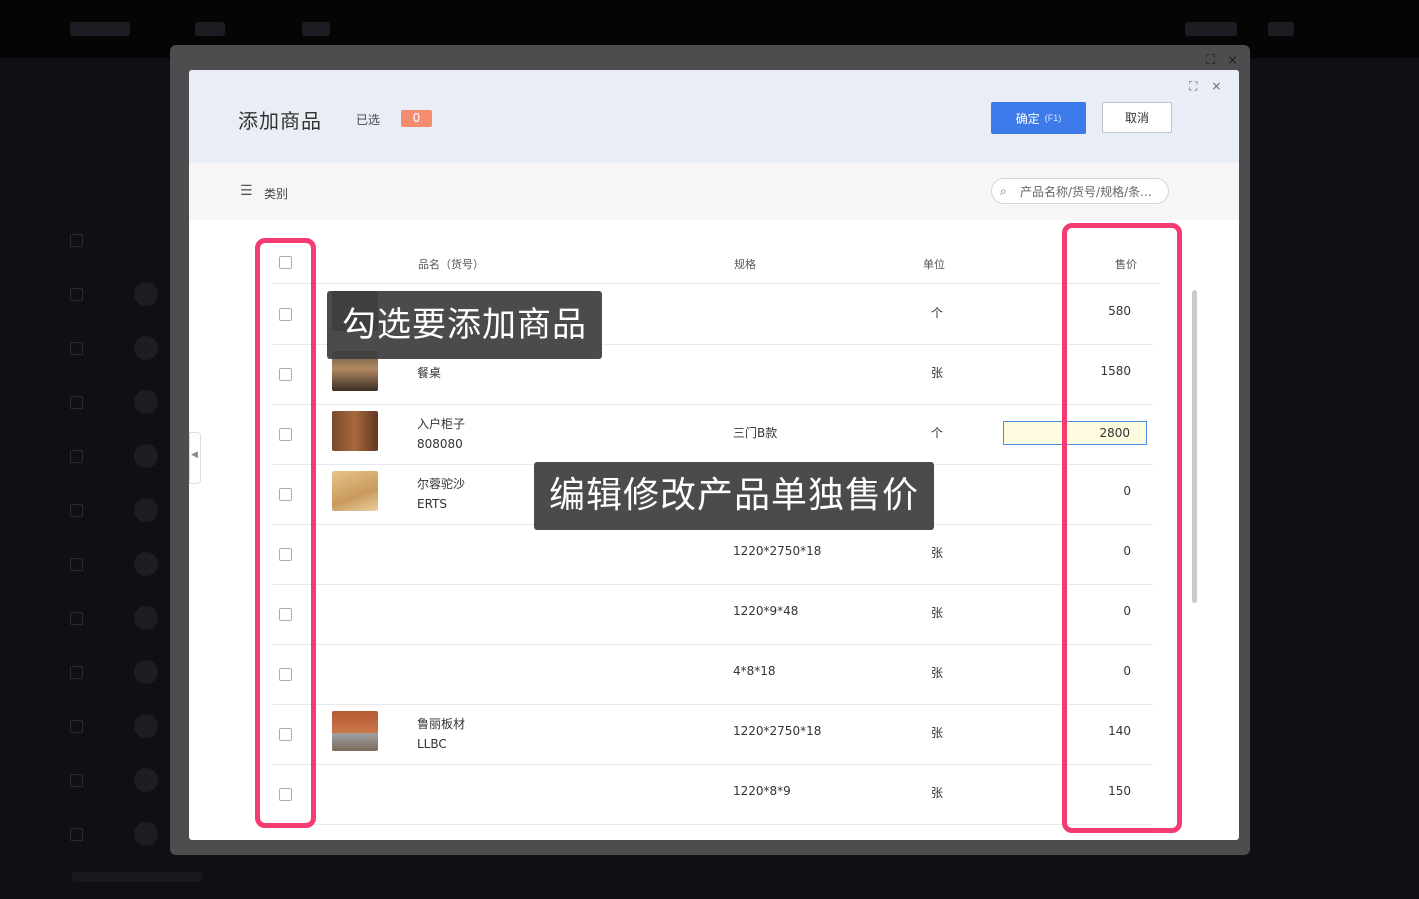  What do you see at coordinates (713, 674) in the screenshot?
I see `table-row: 4*8*18 张 0` at bounding box center [713, 674].